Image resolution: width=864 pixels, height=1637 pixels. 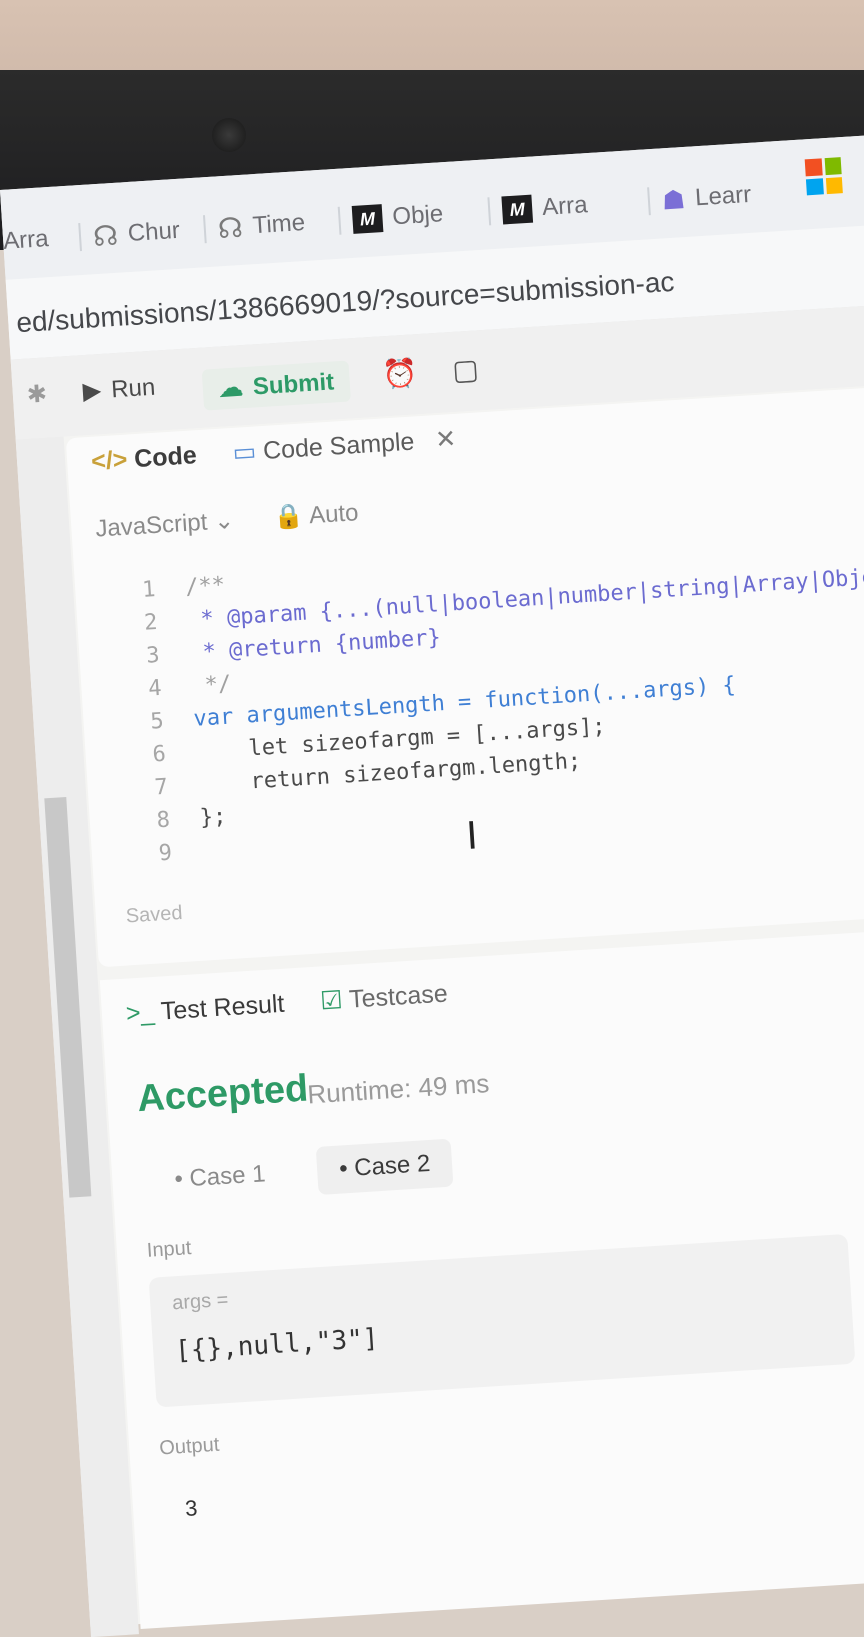 I want to click on output-label: Output, so click(x=189, y=1446).